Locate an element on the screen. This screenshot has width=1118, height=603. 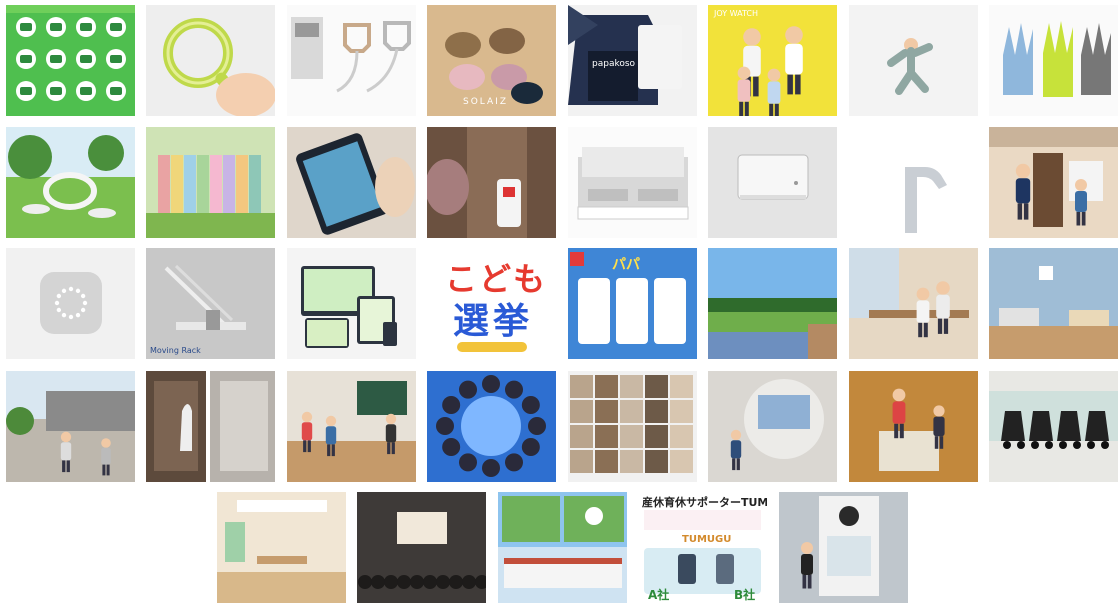
gallery-tile-photo-collage is located at coordinates (632, 426).